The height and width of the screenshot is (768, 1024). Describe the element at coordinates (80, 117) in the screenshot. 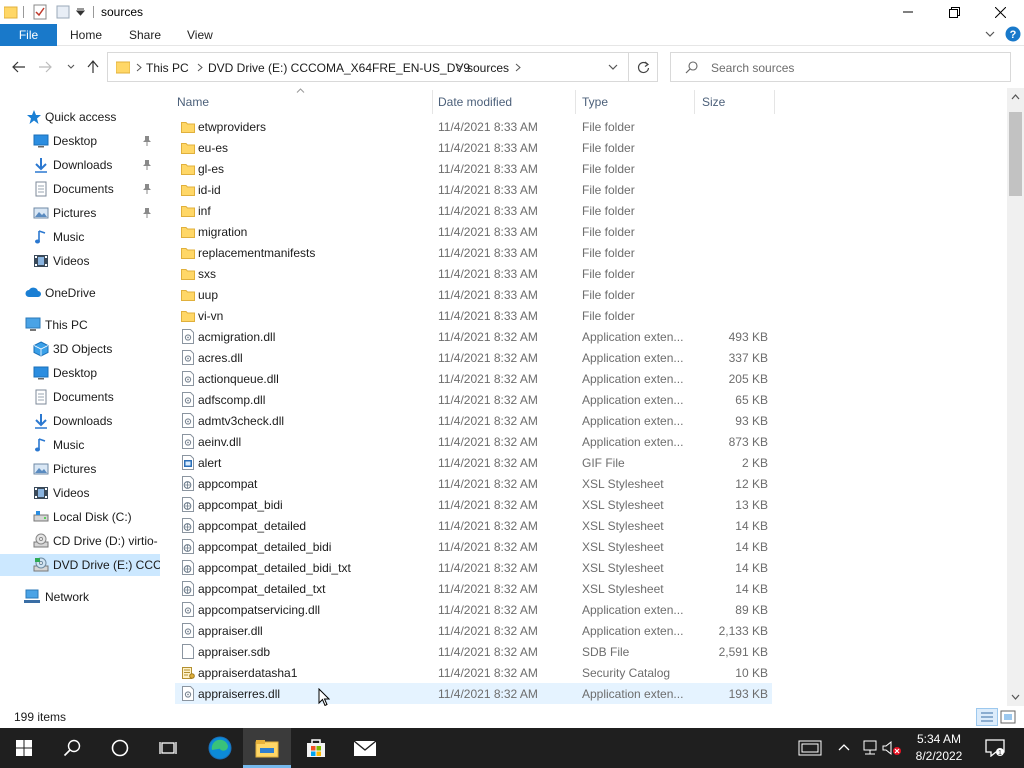

I see `nav-quick-access: Quick access` at that location.